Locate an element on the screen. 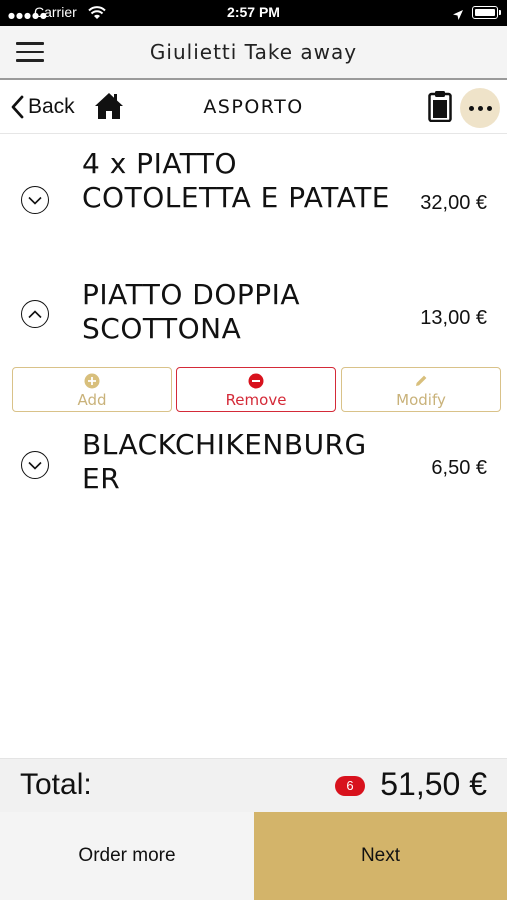 Image resolution: width=507 pixels, height=900 pixels. pencil-icon is located at coordinates (421, 380).